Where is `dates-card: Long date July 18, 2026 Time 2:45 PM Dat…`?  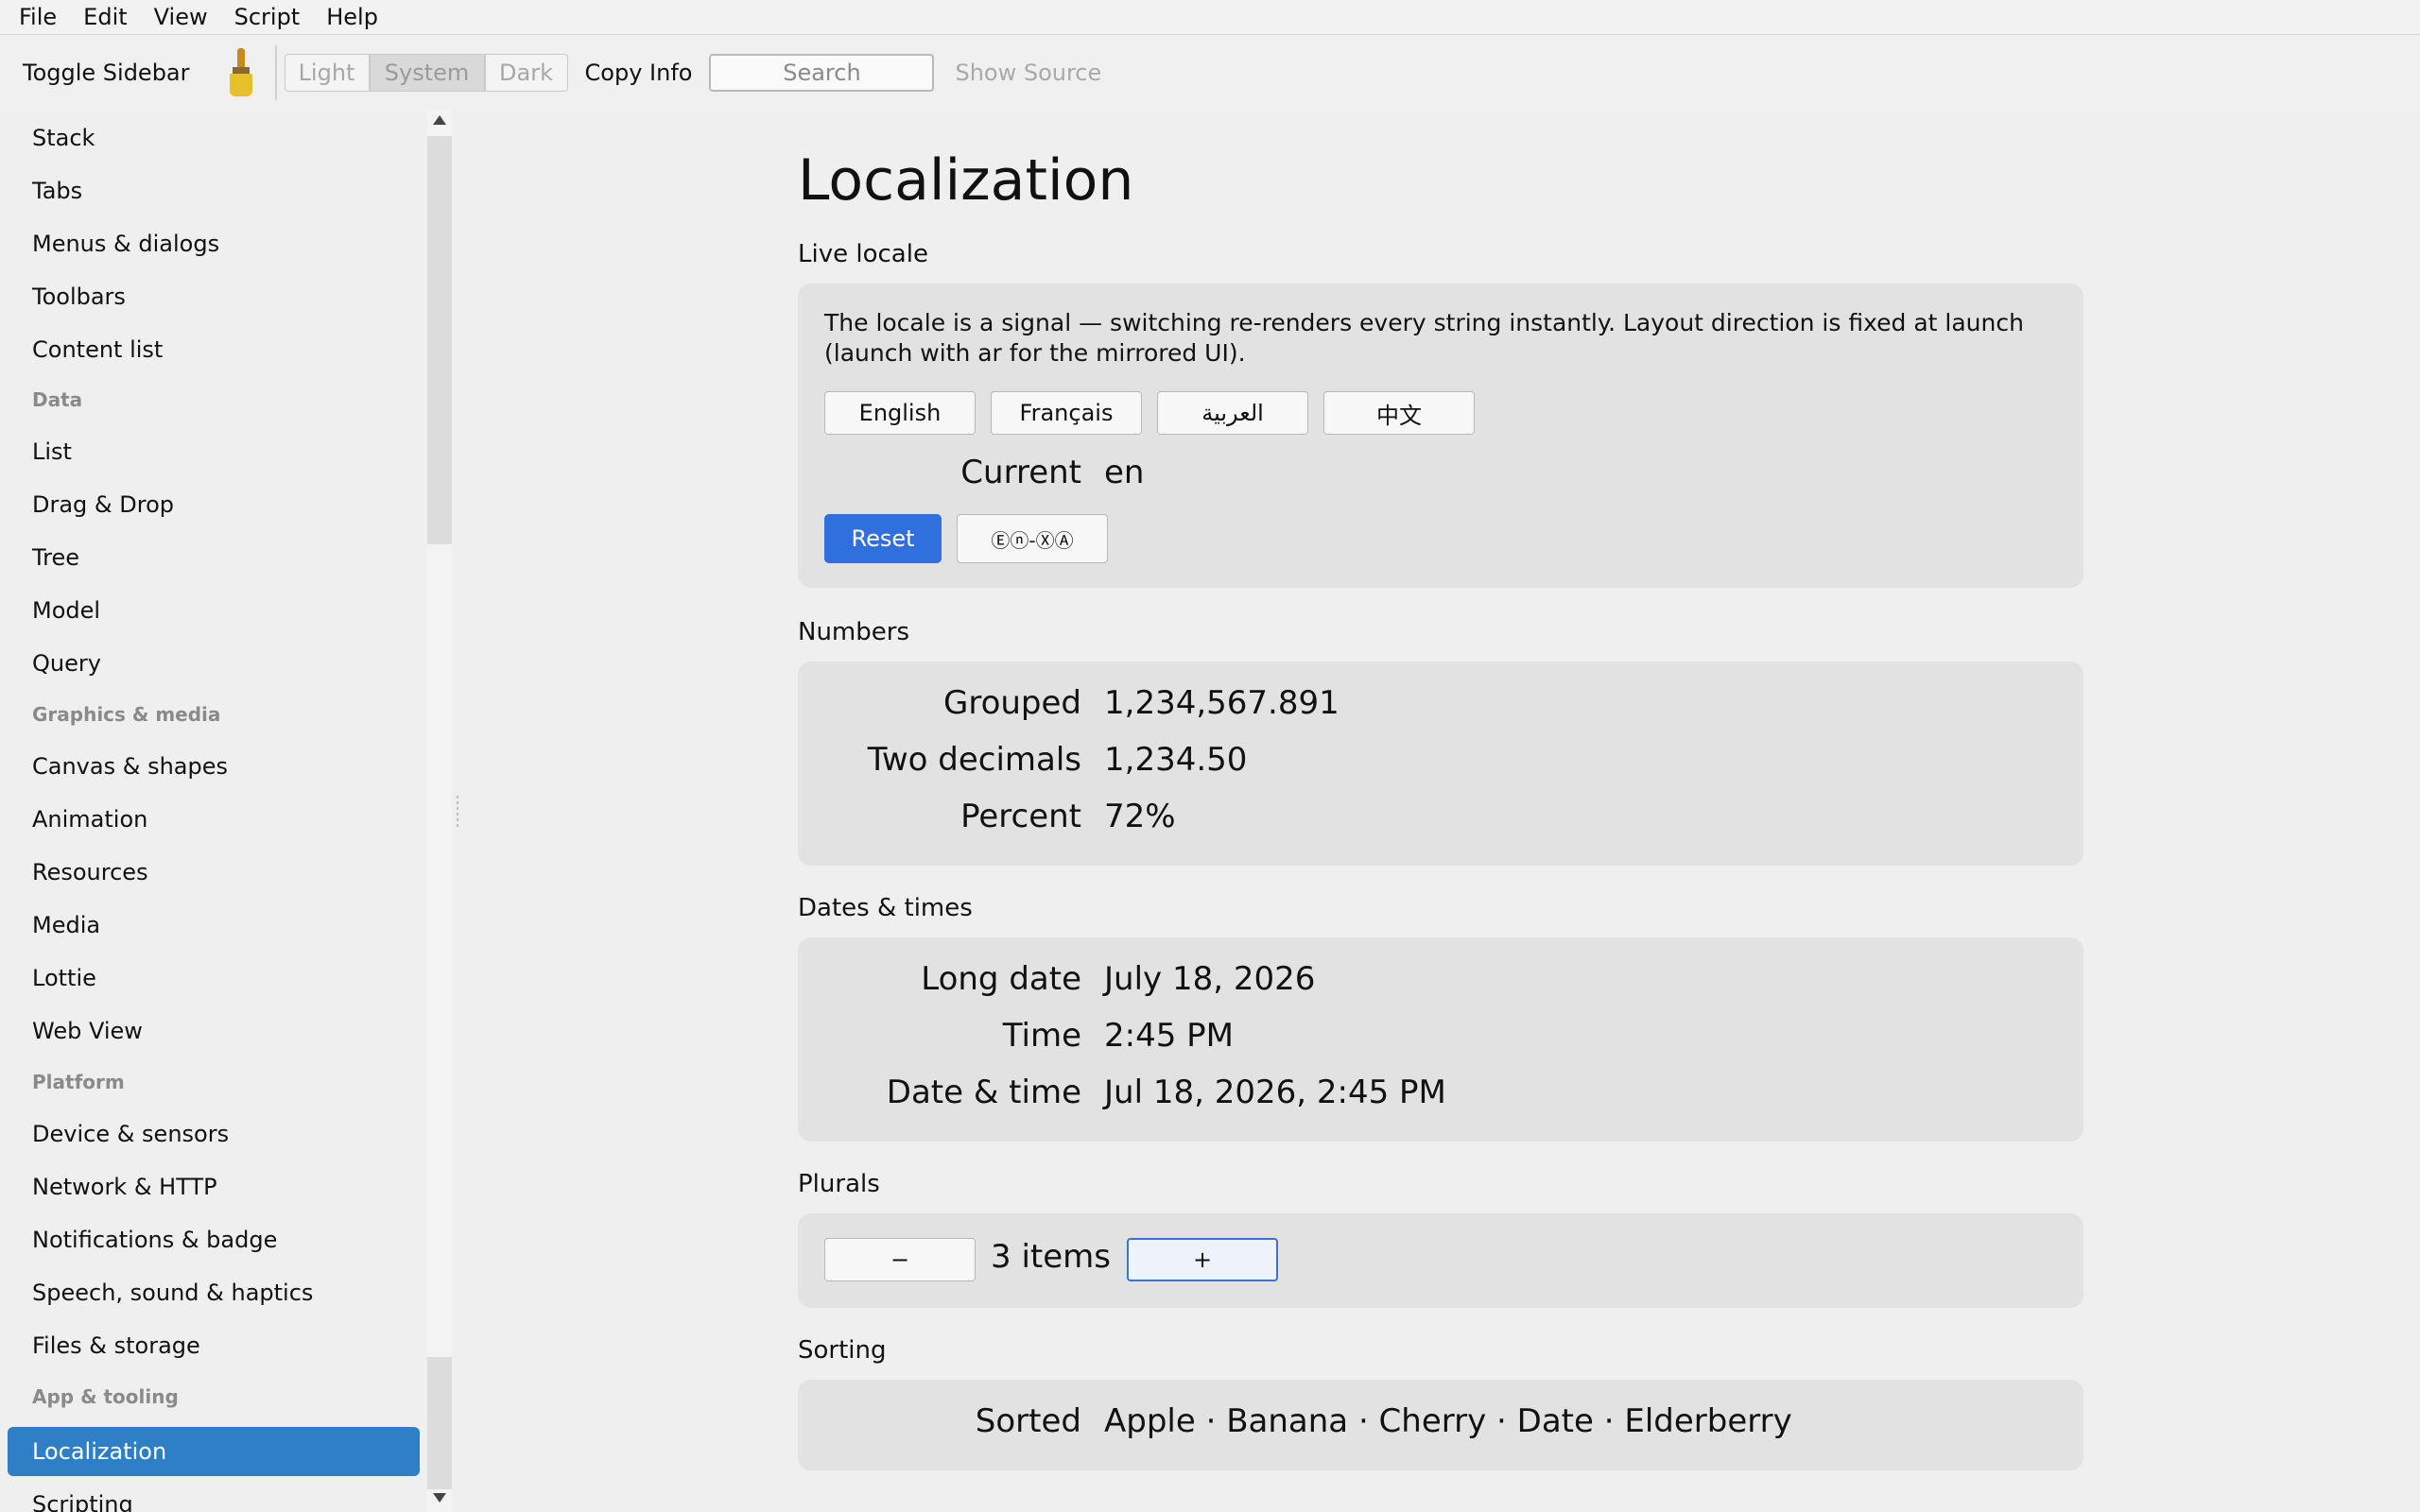 dates-card: Long date July 18, 2026 Time 2:45 PM Dat… is located at coordinates (1440, 1039).